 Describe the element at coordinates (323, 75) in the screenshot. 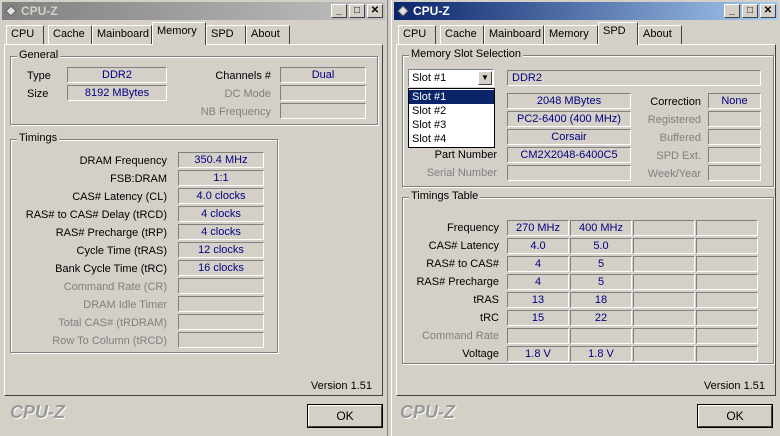

I see `channels-value: Dual` at that location.